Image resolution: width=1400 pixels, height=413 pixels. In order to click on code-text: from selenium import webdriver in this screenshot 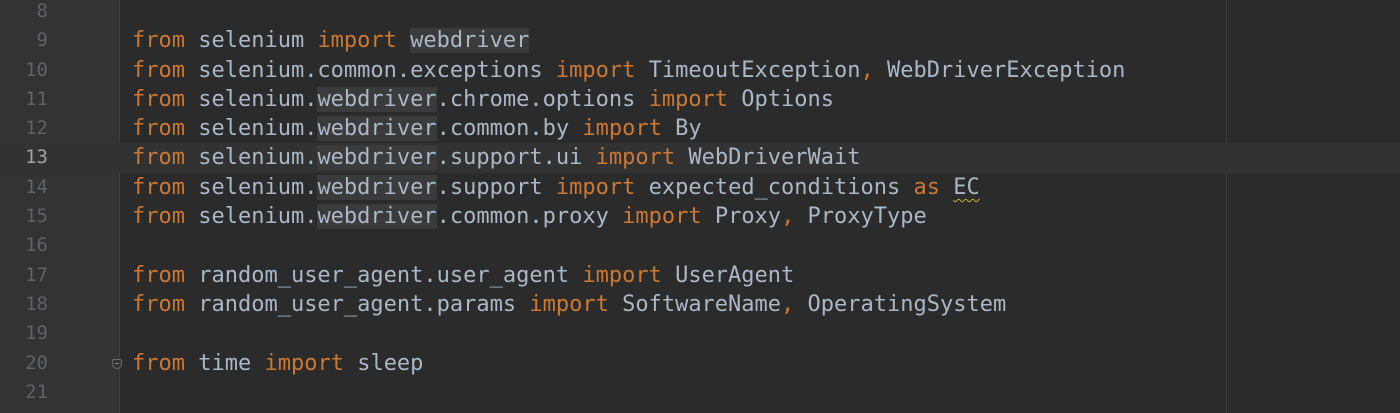, I will do `click(331, 40)`.